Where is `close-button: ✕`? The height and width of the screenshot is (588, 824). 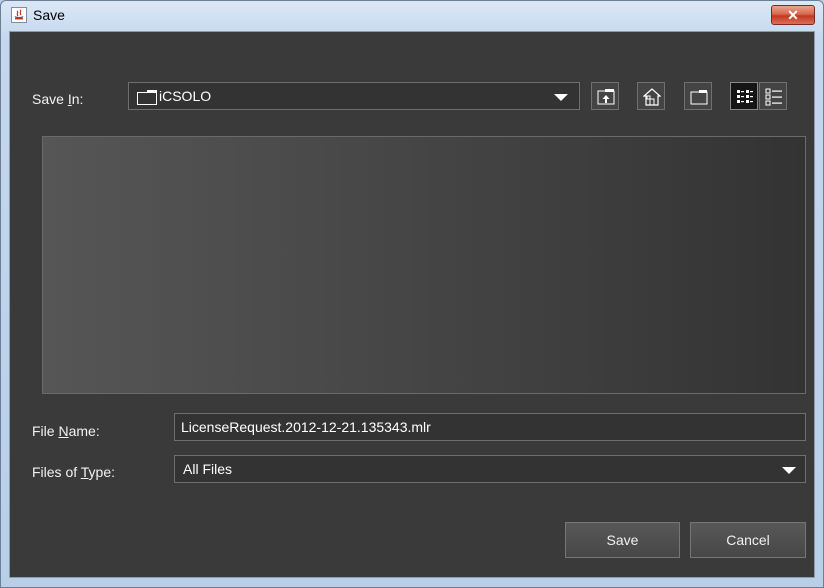 close-button: ✕ is located at coordinates (793, 15).